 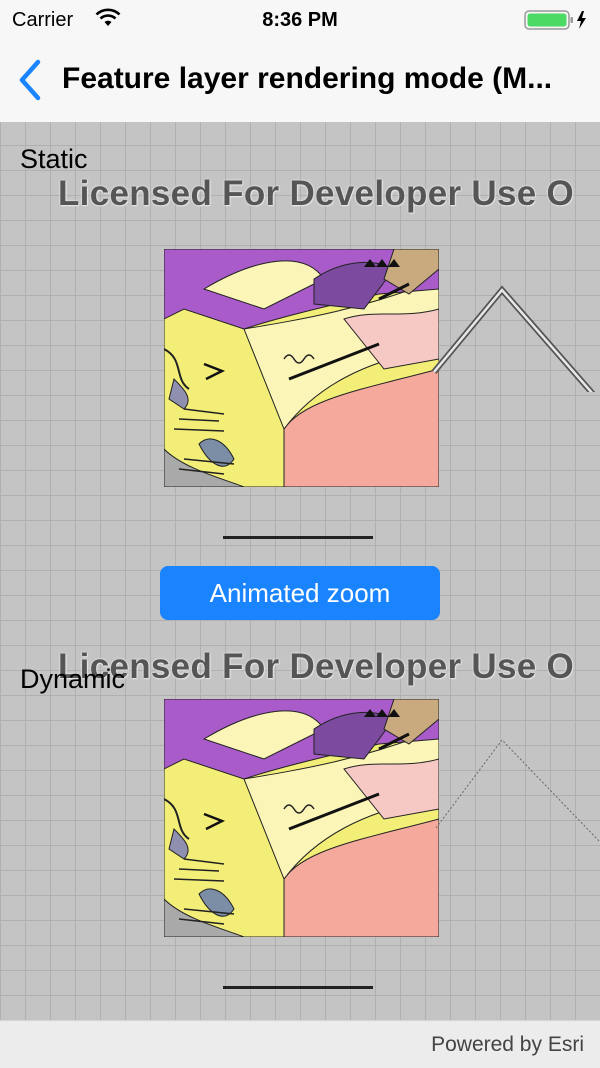 I want to click on clock-time: 8:36 PM, so click(x=300, y=20).